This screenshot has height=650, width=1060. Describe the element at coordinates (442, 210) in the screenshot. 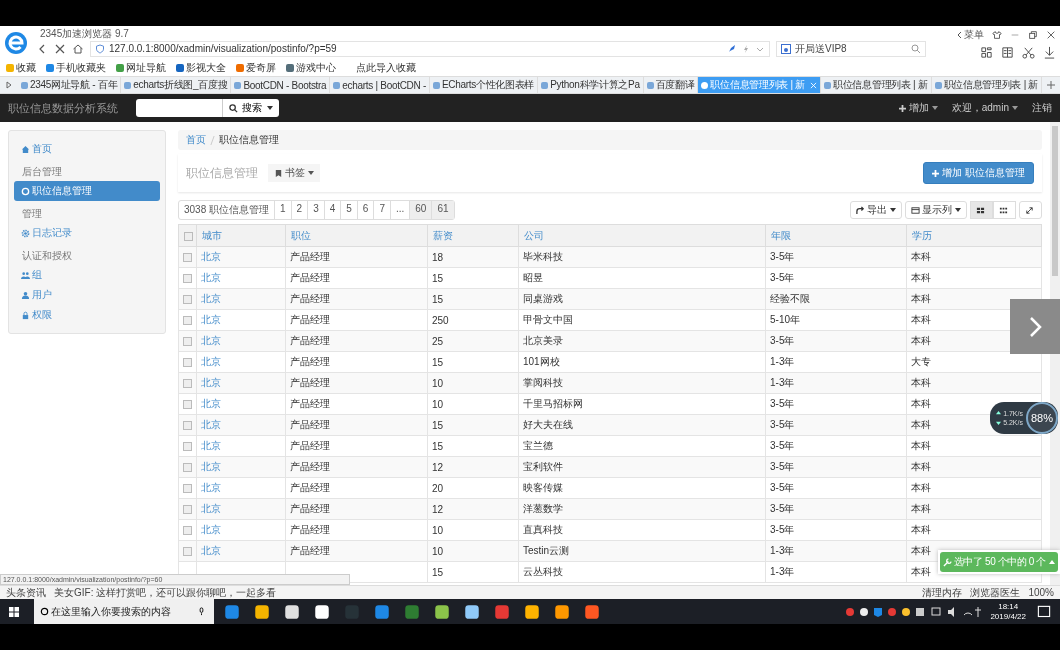

I see `page-link: 61` at that location.